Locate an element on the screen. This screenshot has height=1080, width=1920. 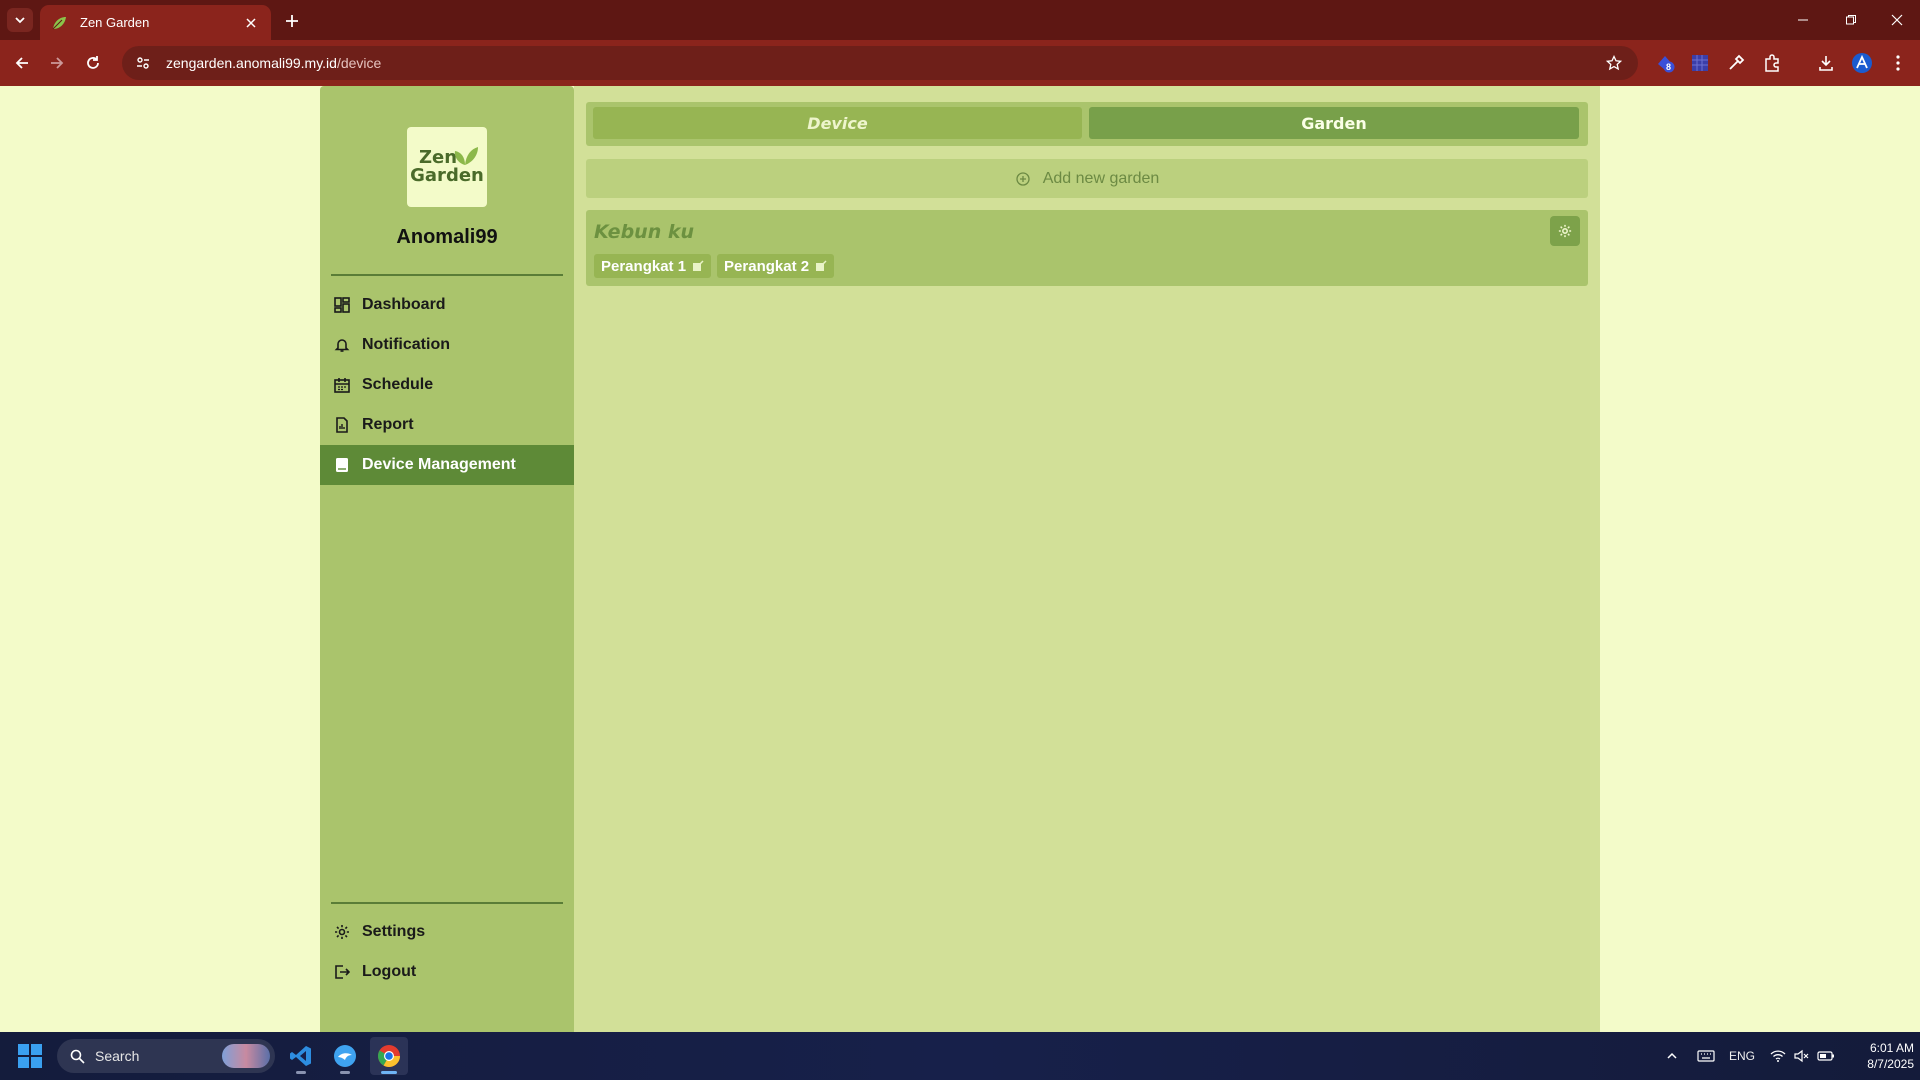
extension-badge-icon: 8 is located at coordinates (1665, 63).